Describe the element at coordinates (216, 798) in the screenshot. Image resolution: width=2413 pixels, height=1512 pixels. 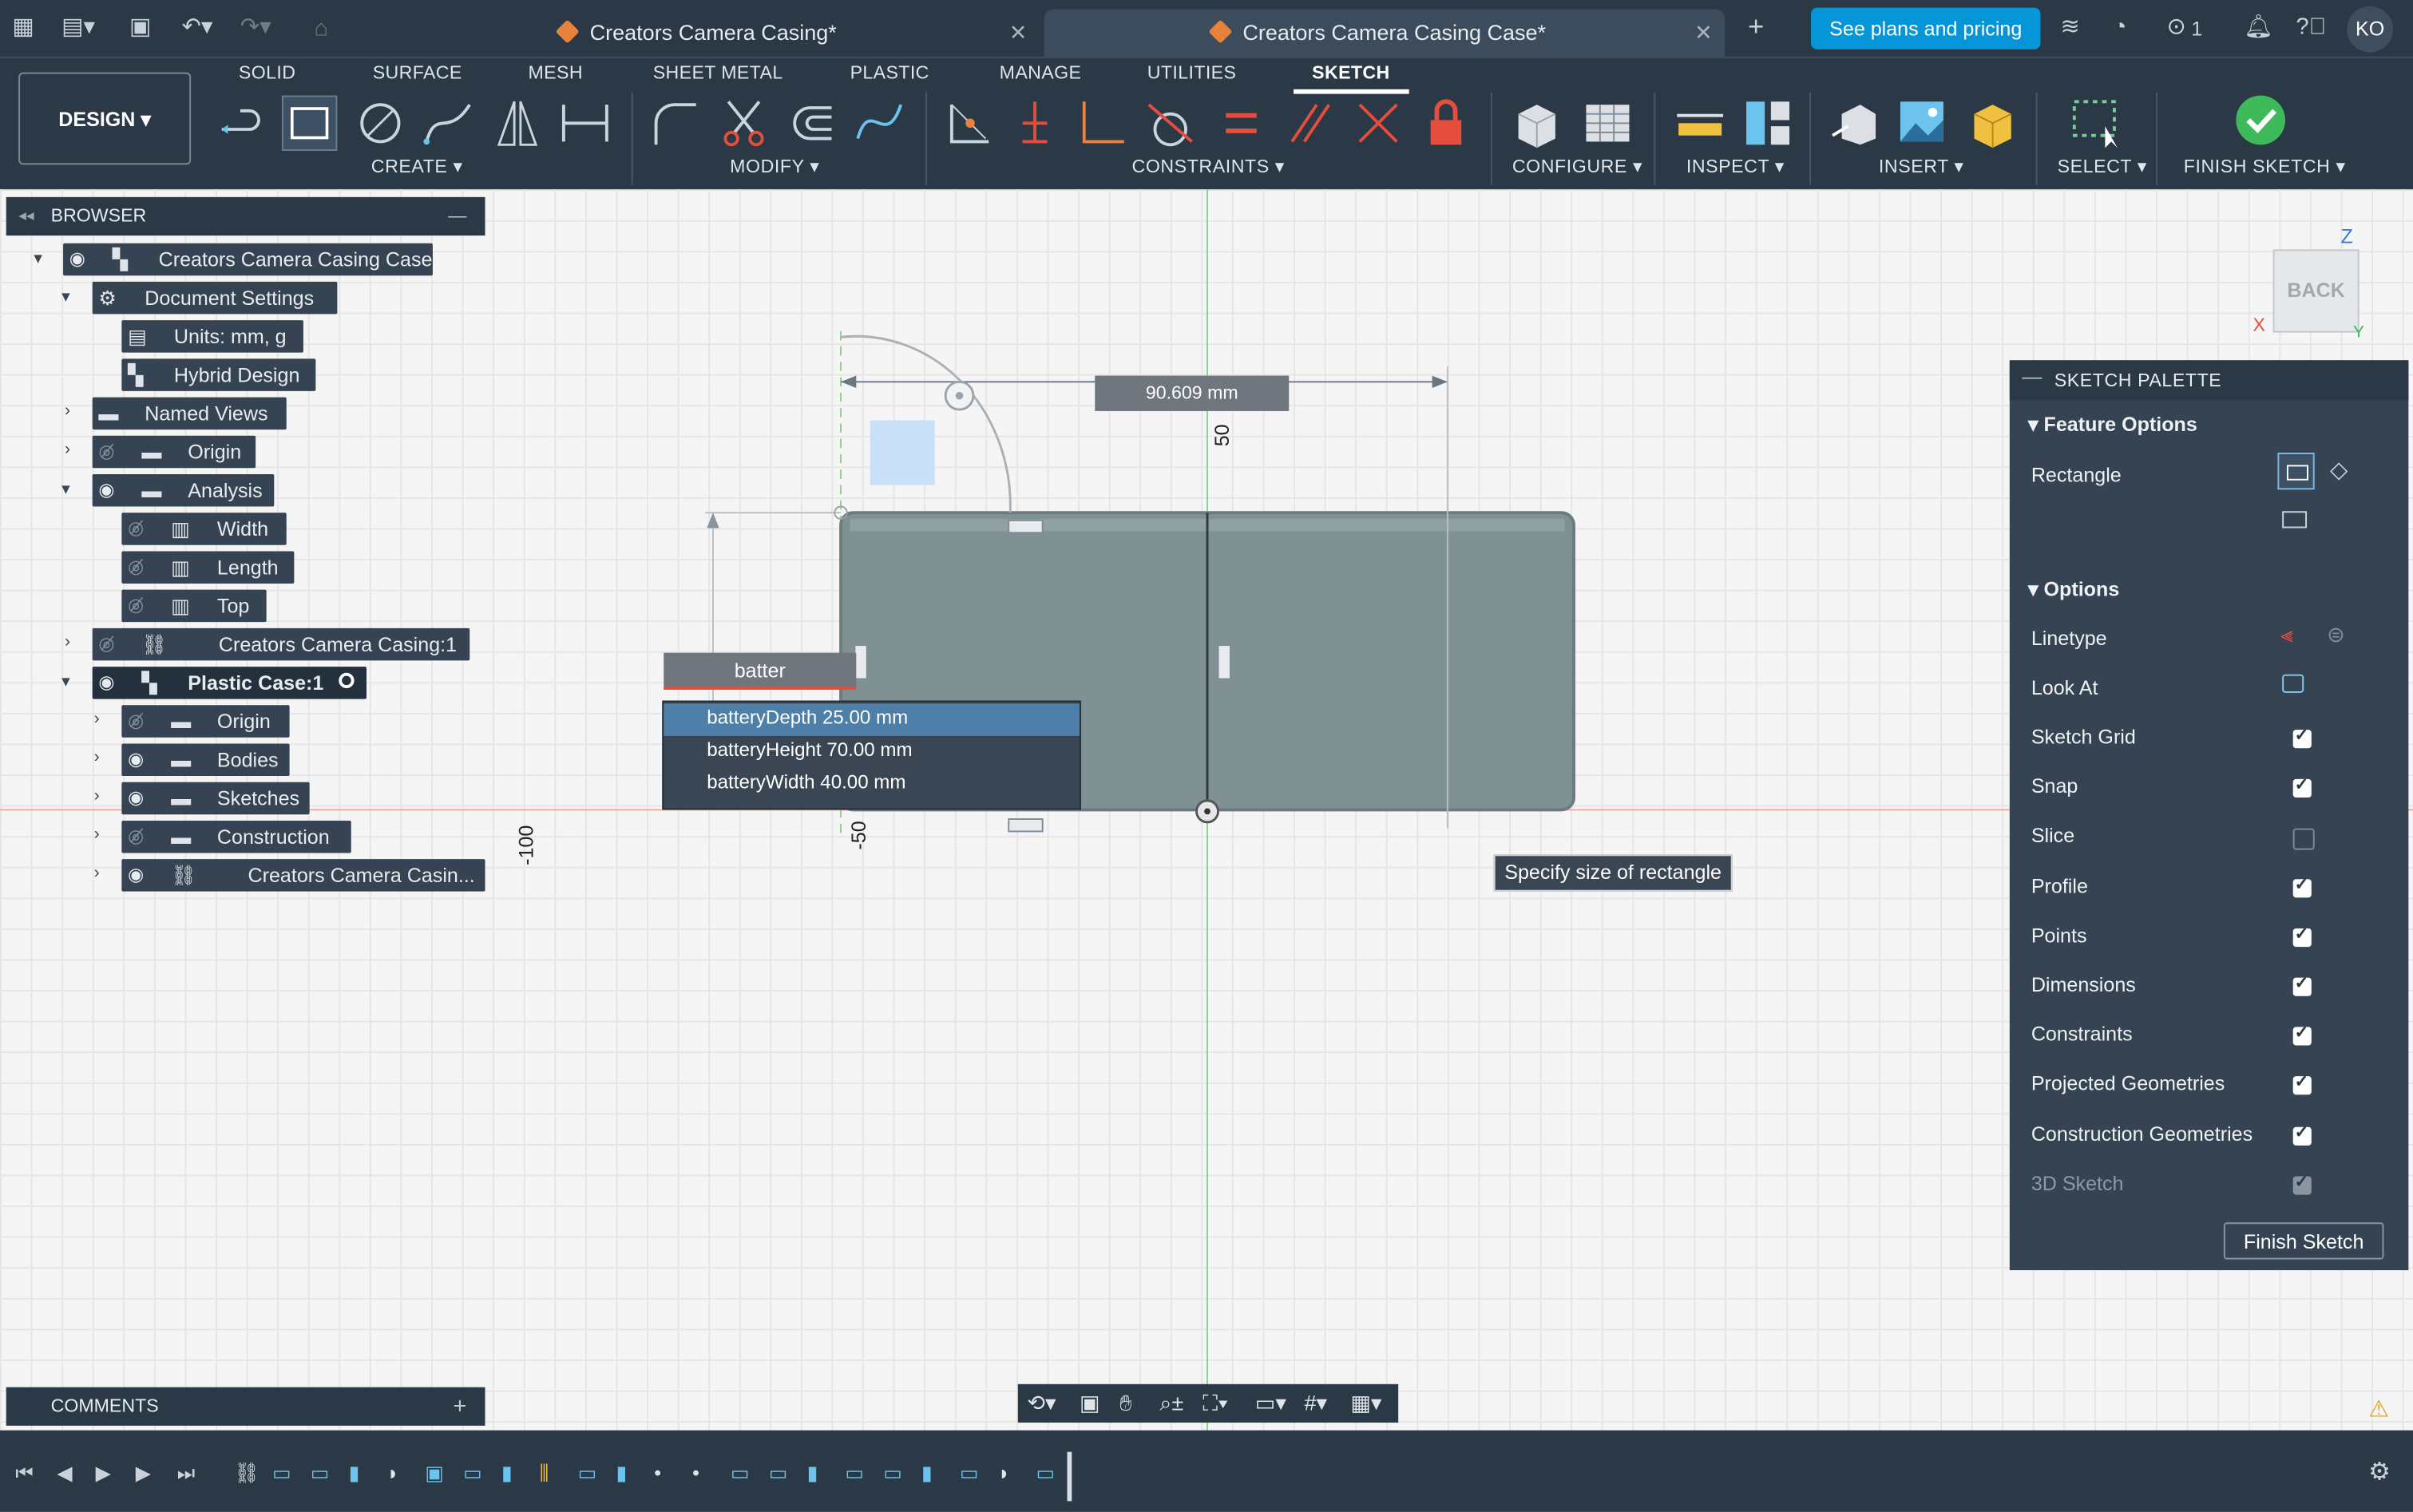
I see `tree-sketches: ◉ ▬ Sketches` at that location.